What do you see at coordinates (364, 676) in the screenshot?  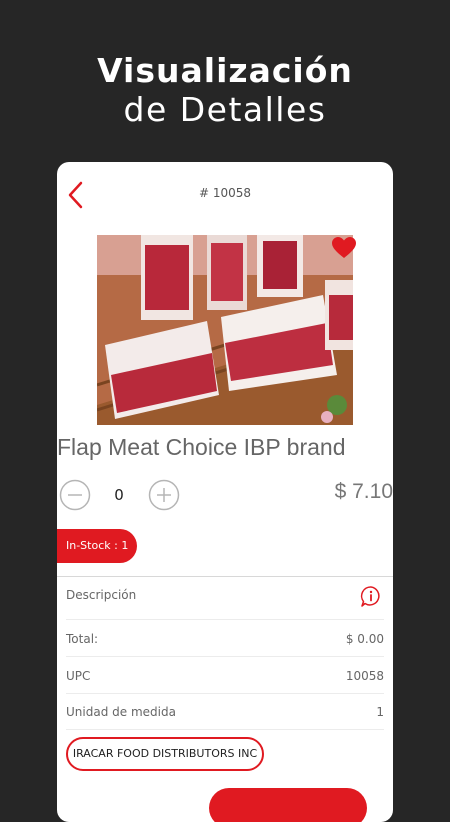 I see `detail-value: 10058` at bounding box center [364, 676].